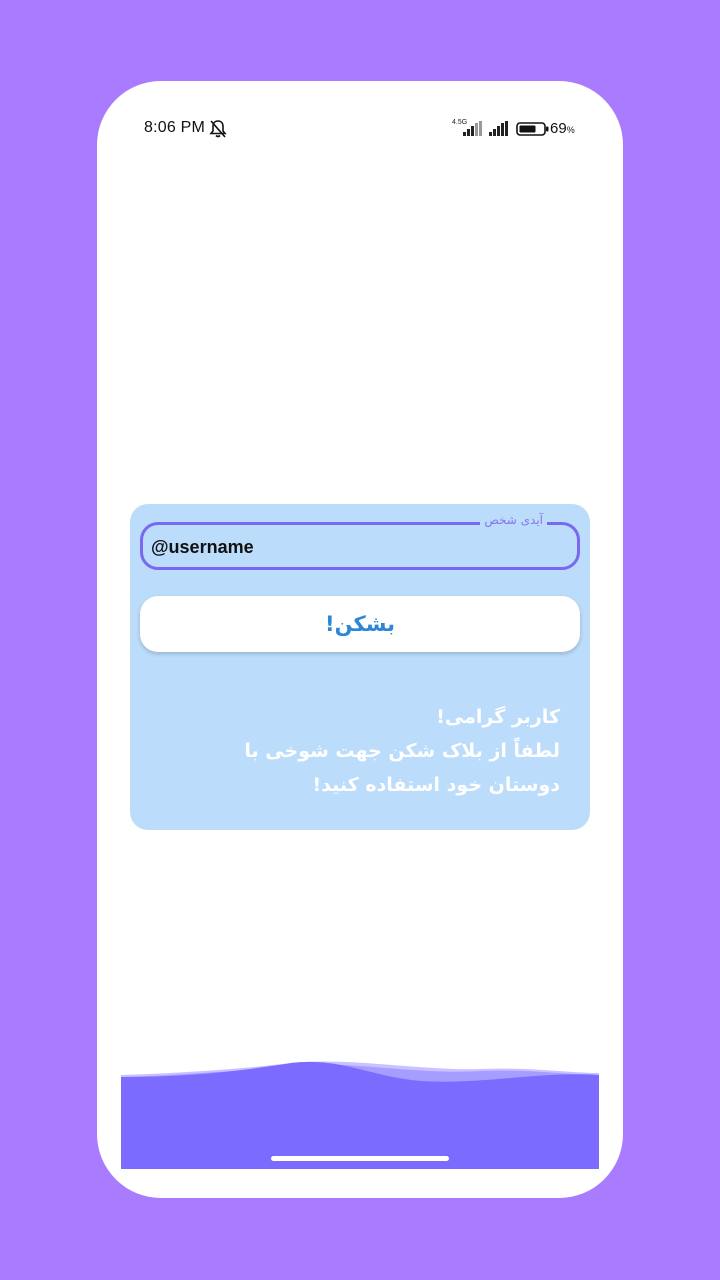  Describe the element at coordinates (174, 127) in the screenshot. I see `status-time: 8:06 PM` at that location.